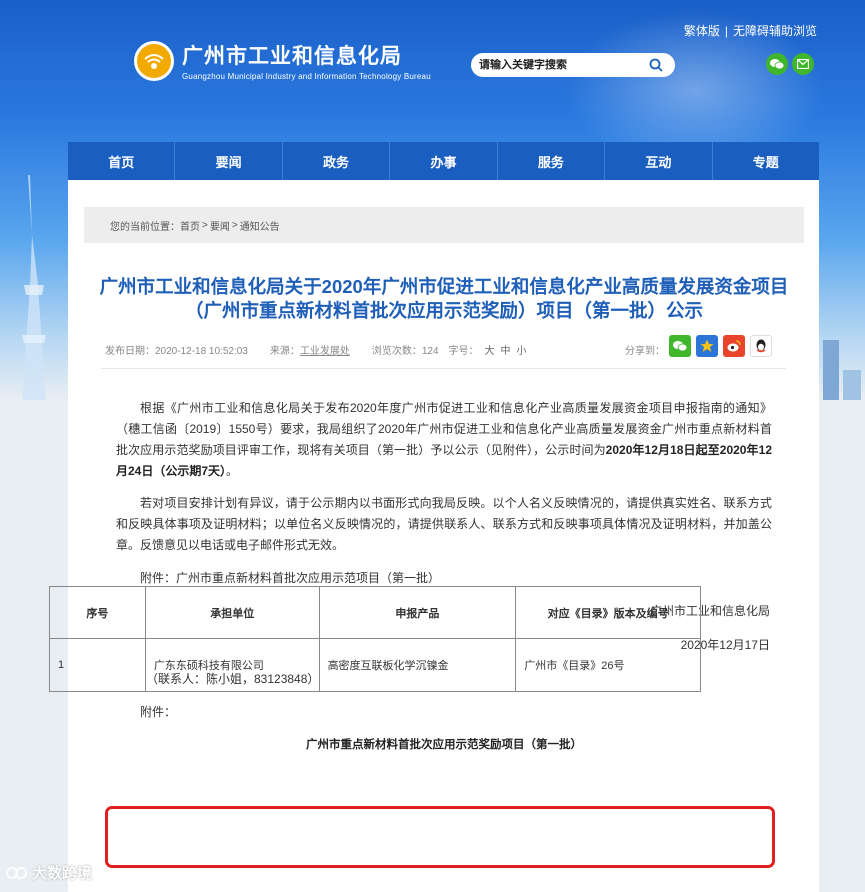 This screenshot has width=865, height=892. I want to click on accessibility-link: 无障碍辅助浏览, so click(775, 31).